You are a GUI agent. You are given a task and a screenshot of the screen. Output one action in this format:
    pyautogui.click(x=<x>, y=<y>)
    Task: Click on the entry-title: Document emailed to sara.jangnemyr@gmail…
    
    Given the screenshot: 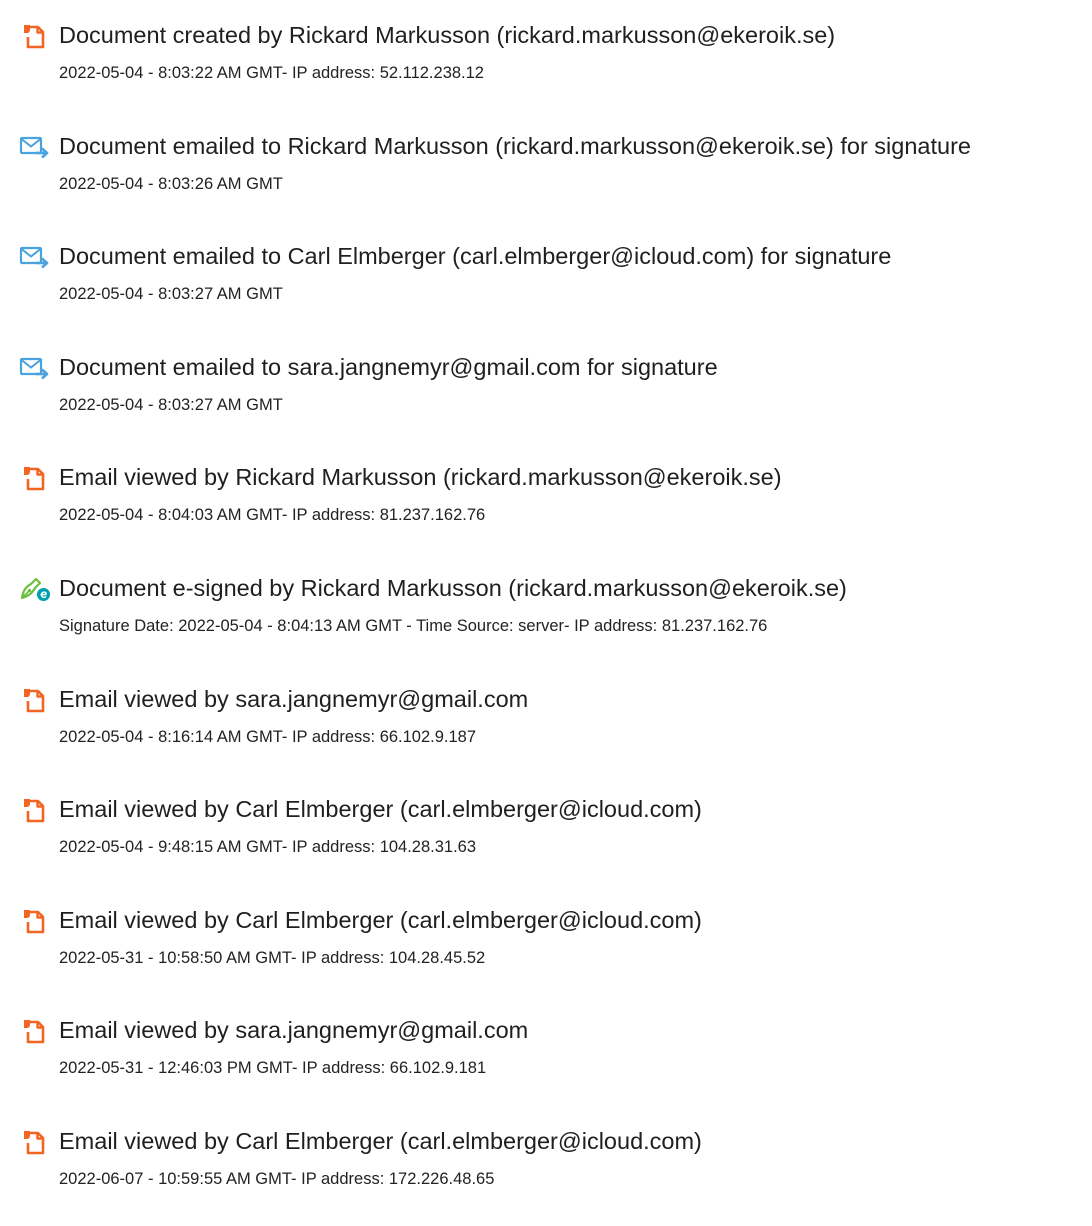 What is the action you would take?
    pyautogui.click(x=388, y=367)
    